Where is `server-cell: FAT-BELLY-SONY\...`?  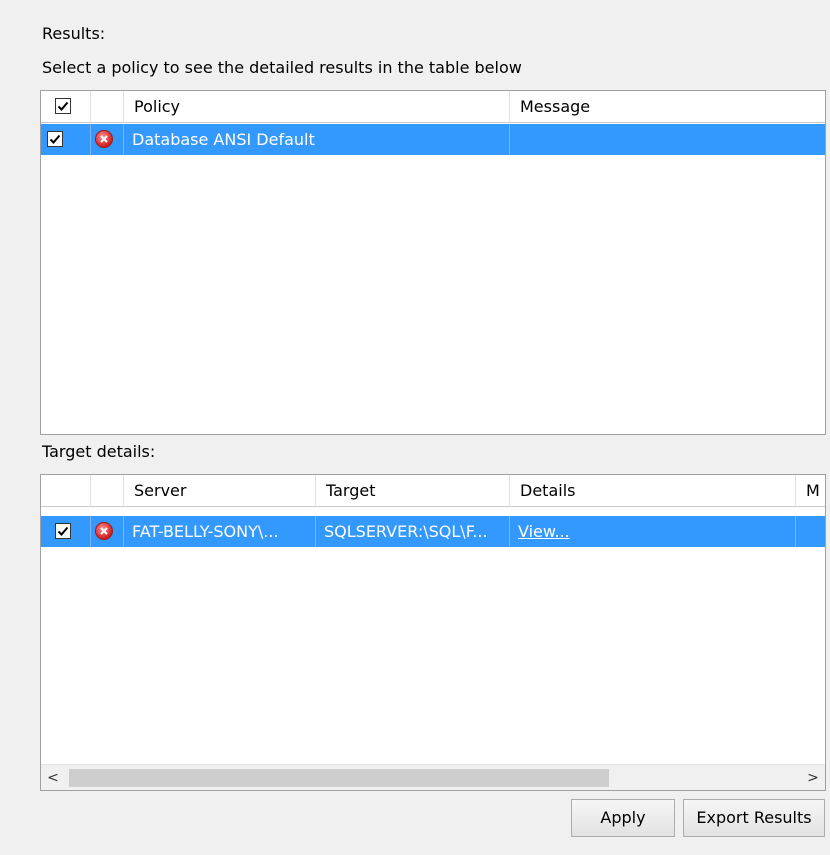 server-cell: FAT-BELLY-SONY\... is located at coordinates (220, 531).